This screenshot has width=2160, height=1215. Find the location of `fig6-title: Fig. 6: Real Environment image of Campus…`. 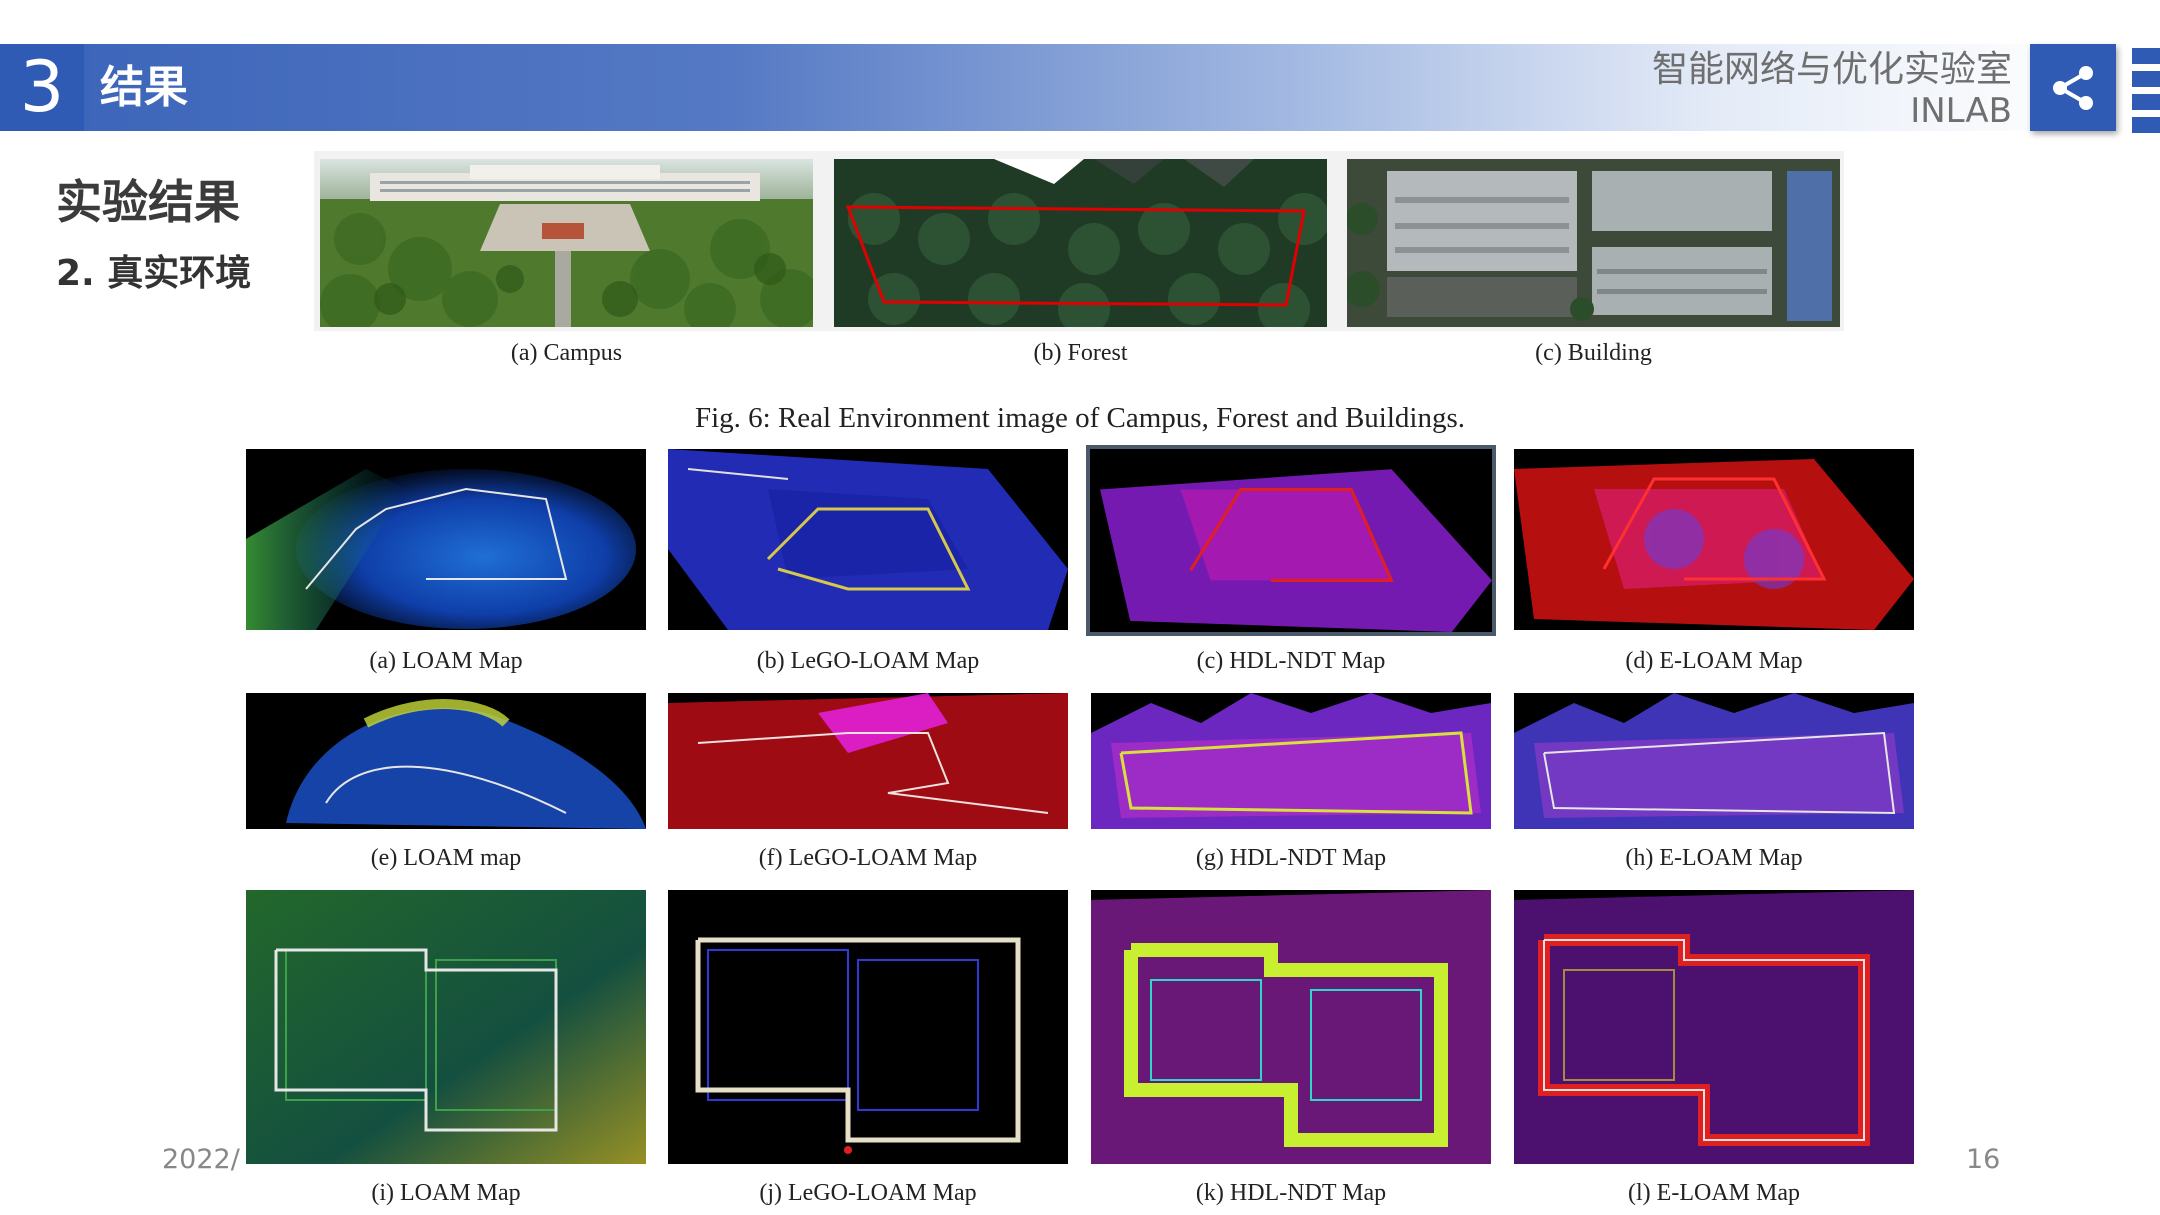

fig6-title: Fig. 6: Real Environment image of Campus… is located at coordinates (1080, 418).